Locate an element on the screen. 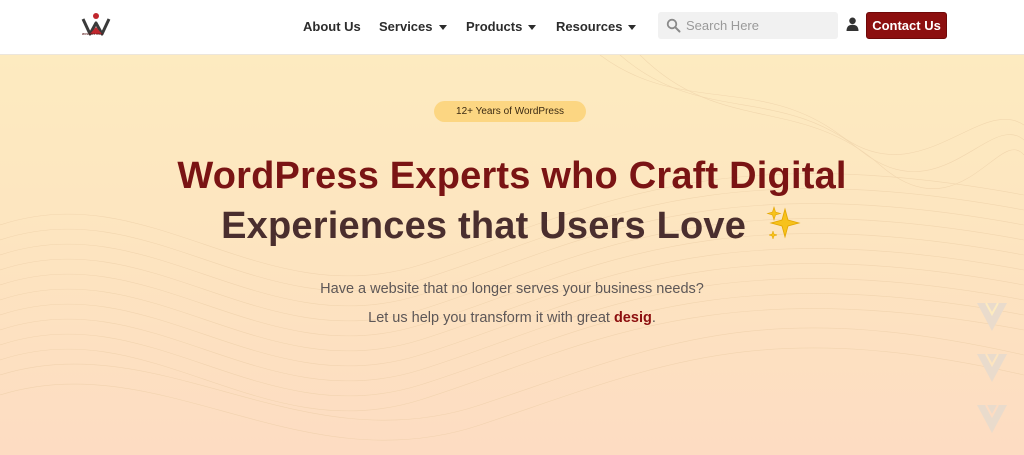  search-input is located at coordinates (759, 25).